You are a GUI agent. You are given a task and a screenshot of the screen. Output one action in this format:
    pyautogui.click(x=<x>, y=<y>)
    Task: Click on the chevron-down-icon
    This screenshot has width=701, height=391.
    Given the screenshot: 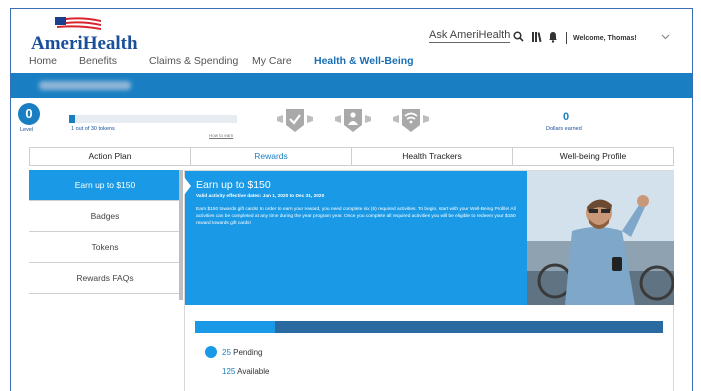 What is the action you would take?
    pyautogui.click(x=665, y=37)
    